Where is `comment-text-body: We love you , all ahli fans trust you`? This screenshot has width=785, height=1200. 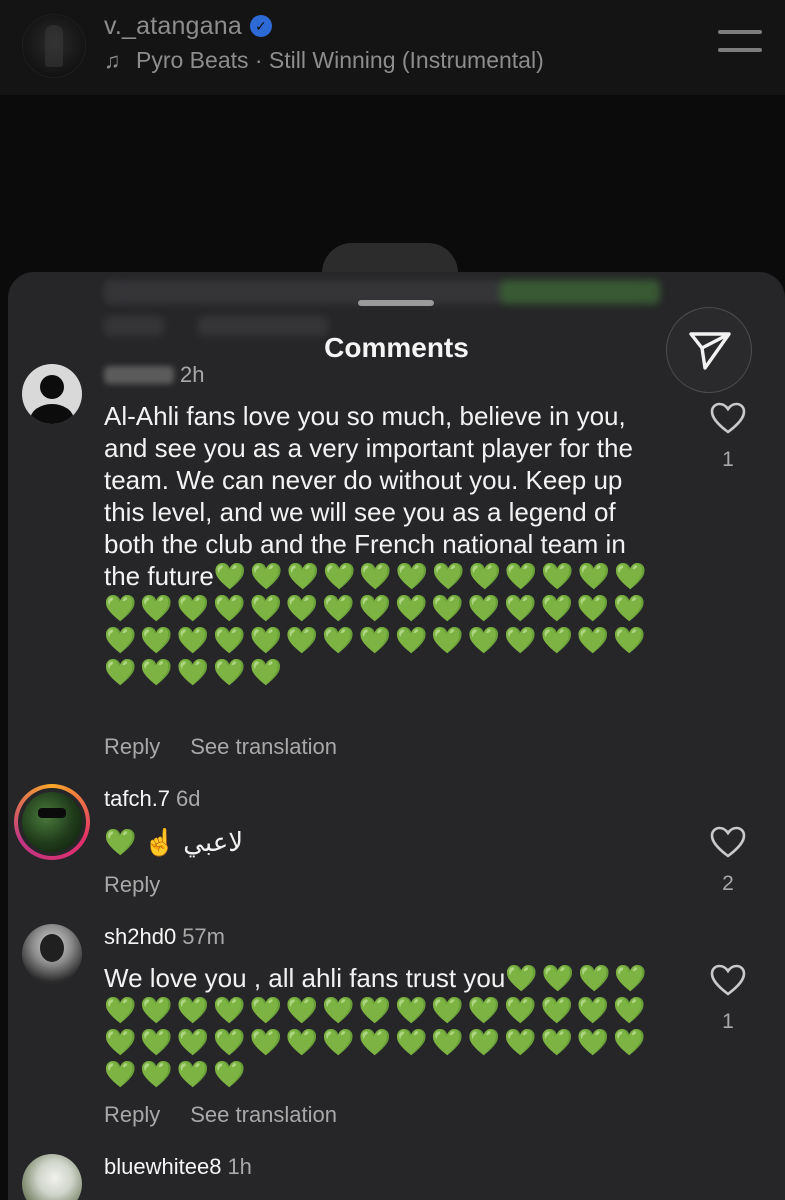
comment-text-body: We love you , all ahli fans trust you is located at coordinates (305, 978).